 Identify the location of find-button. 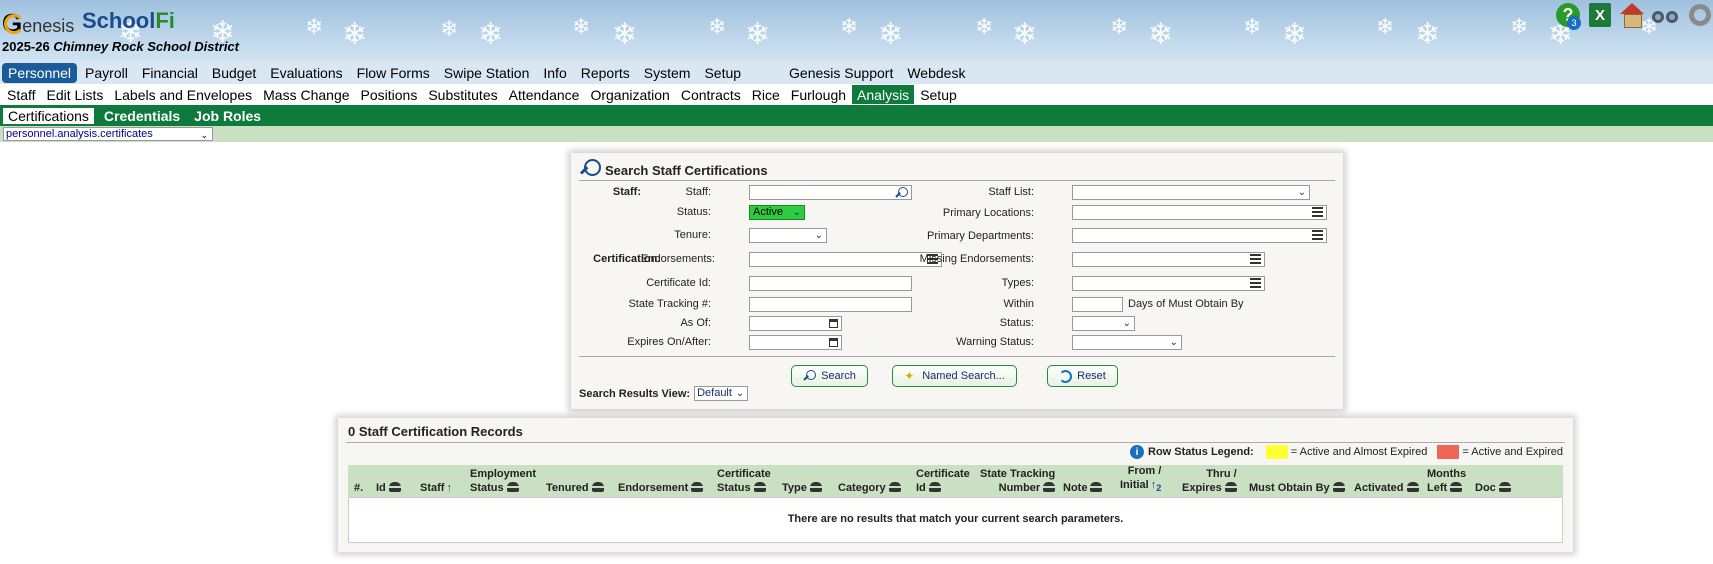
(1666, 15).